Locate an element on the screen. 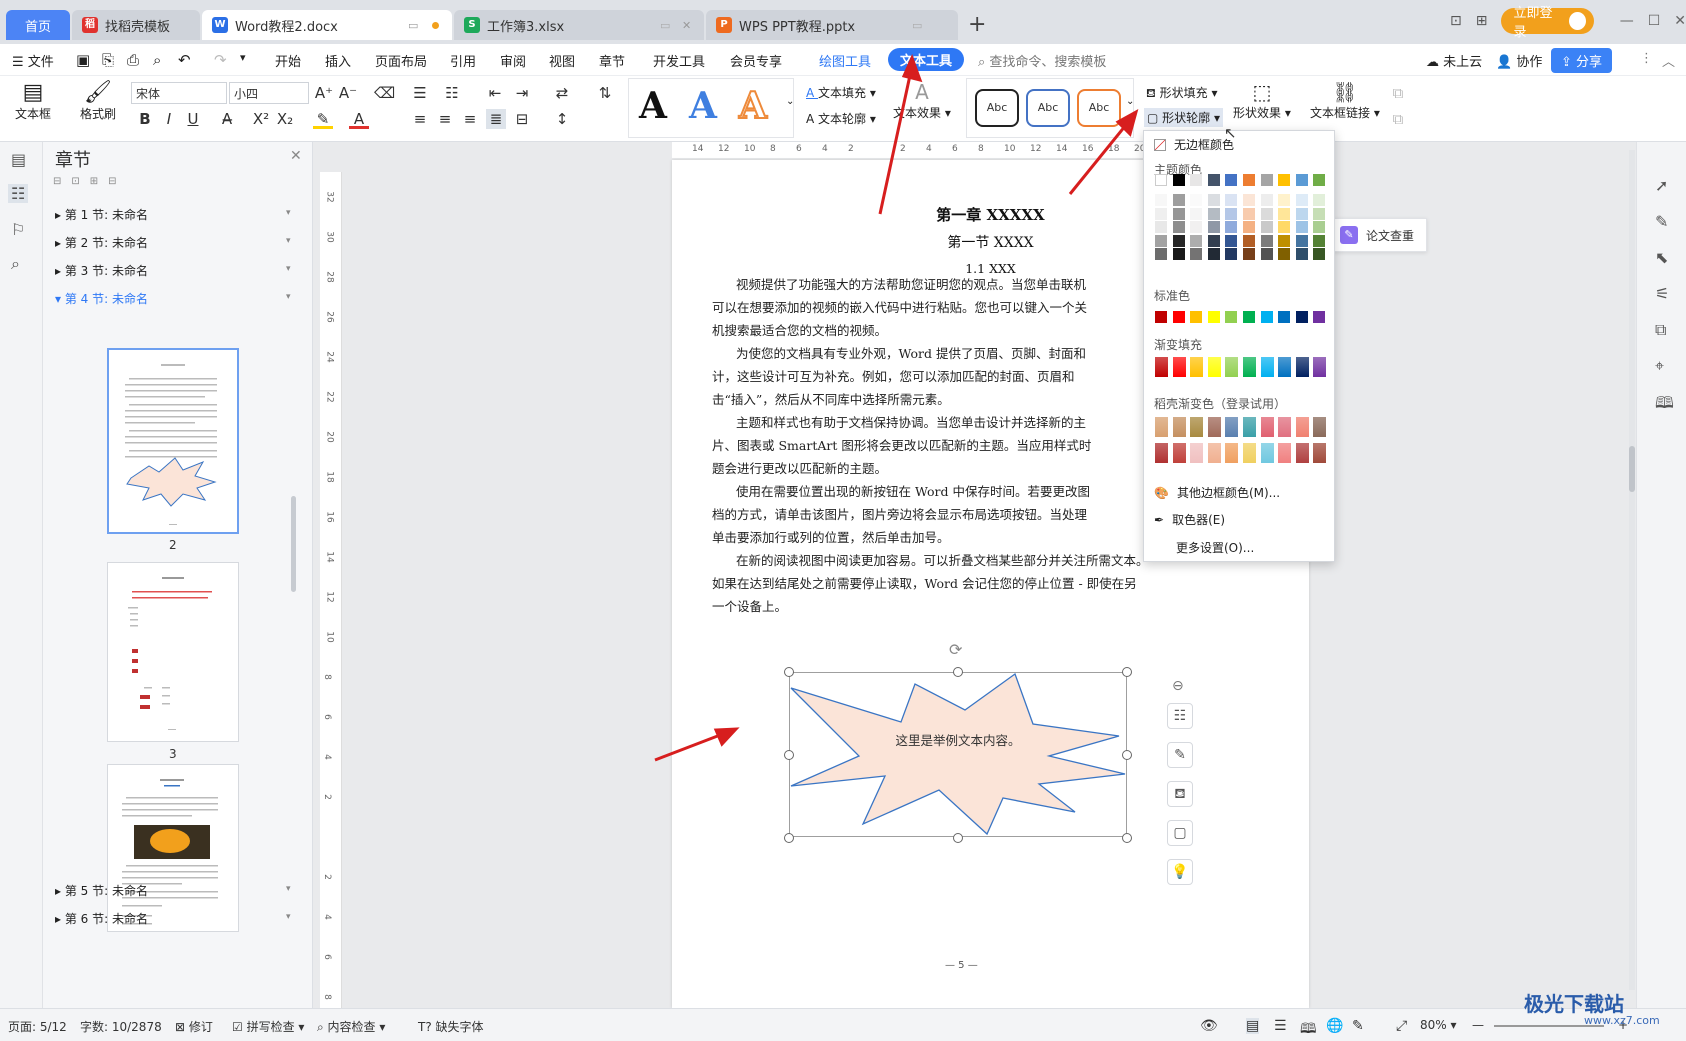 This screenshot has height=1041, width=1686. page-status: 页面: 5/12 is located at coordinates (37, 1026).